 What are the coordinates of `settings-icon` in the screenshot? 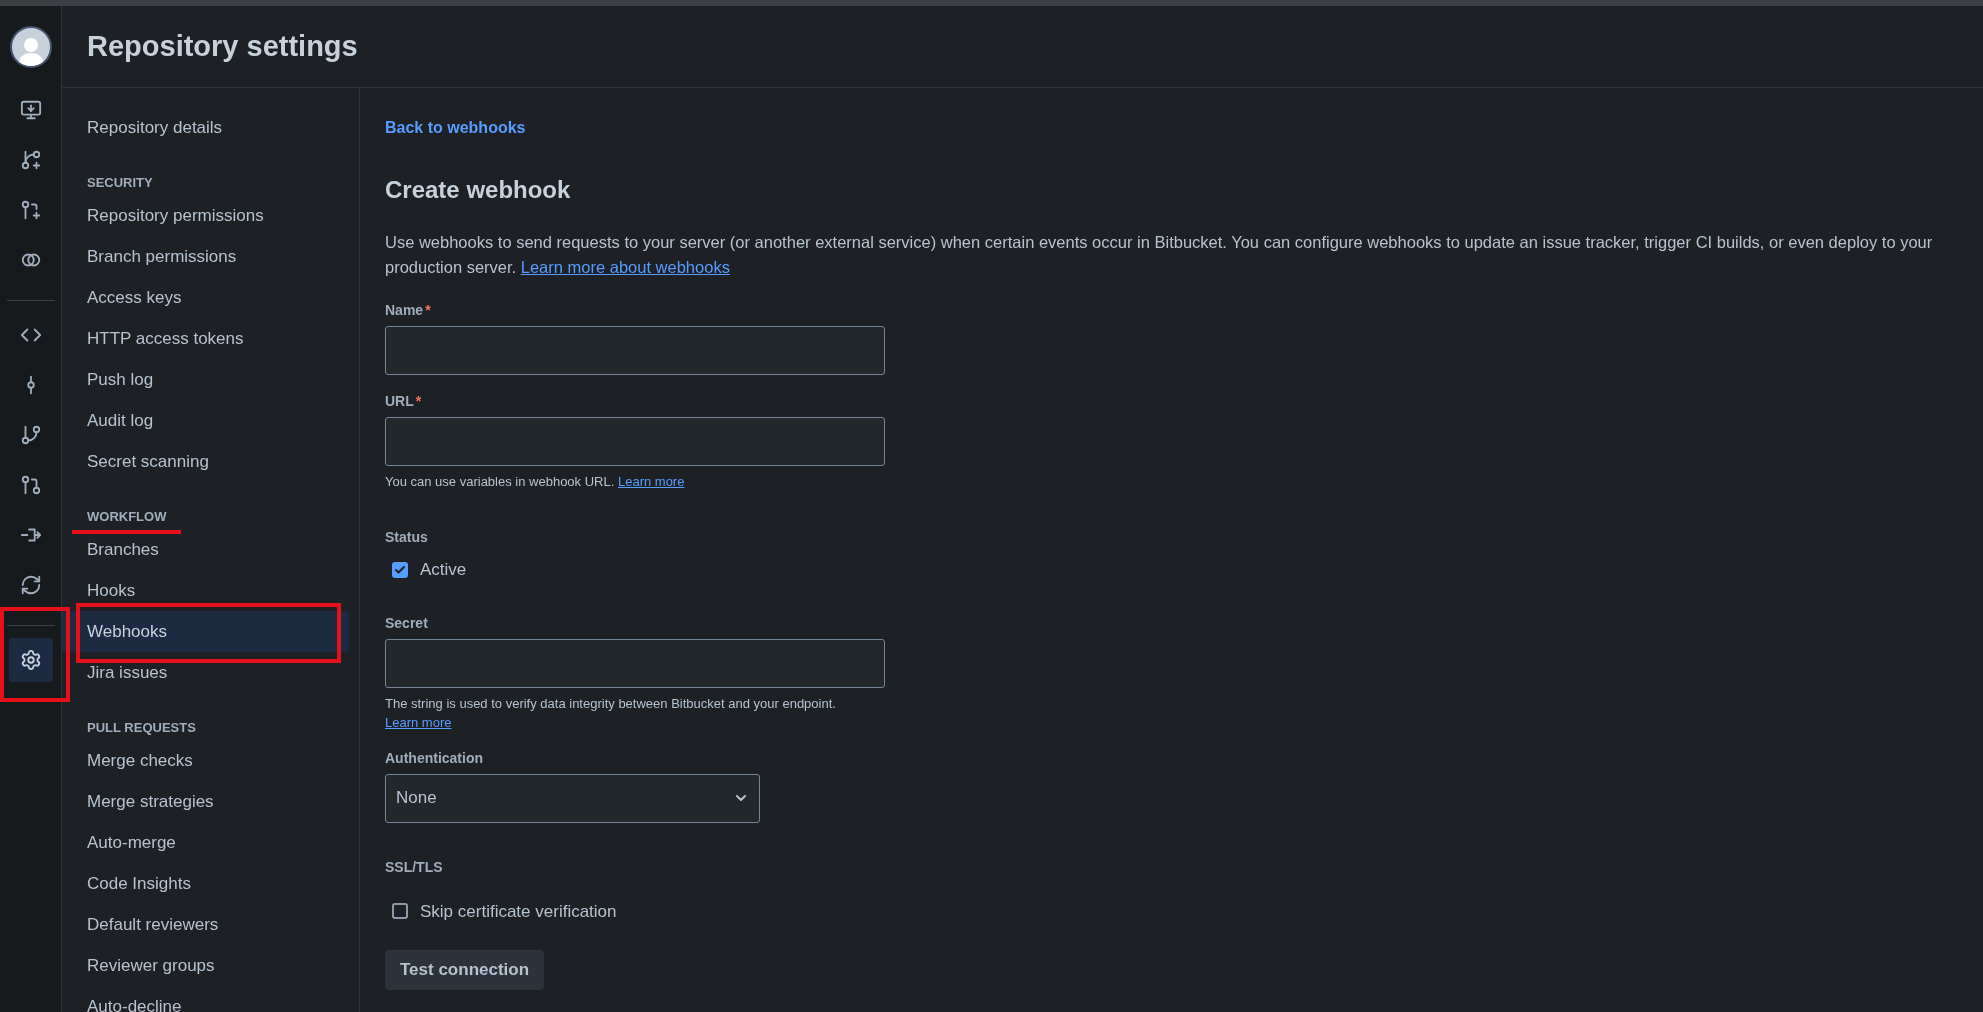 It's located at (30, 660).